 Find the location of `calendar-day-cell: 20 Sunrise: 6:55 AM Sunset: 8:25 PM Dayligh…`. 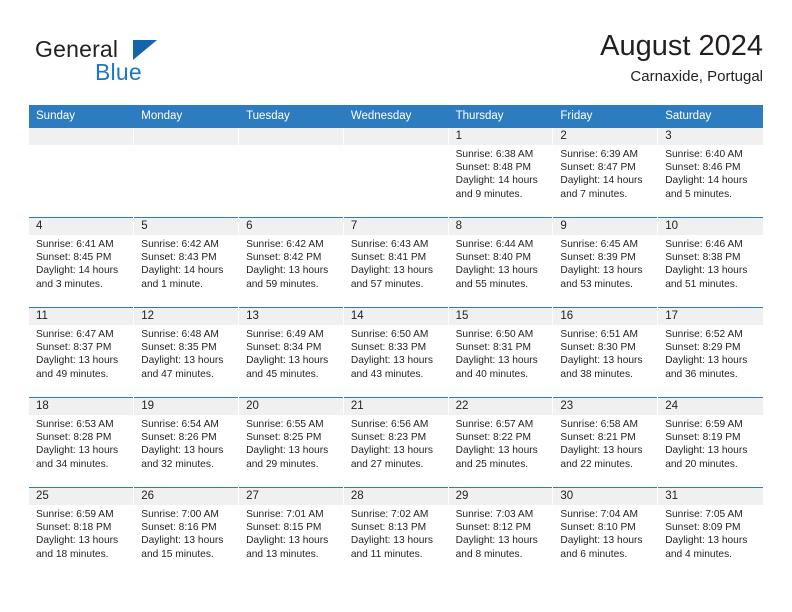

calendar-day-cell: 20 Sunrise: 6:55 AM Sunset: 8:25 PM Dayligh… is located at coordinates (291, 442).